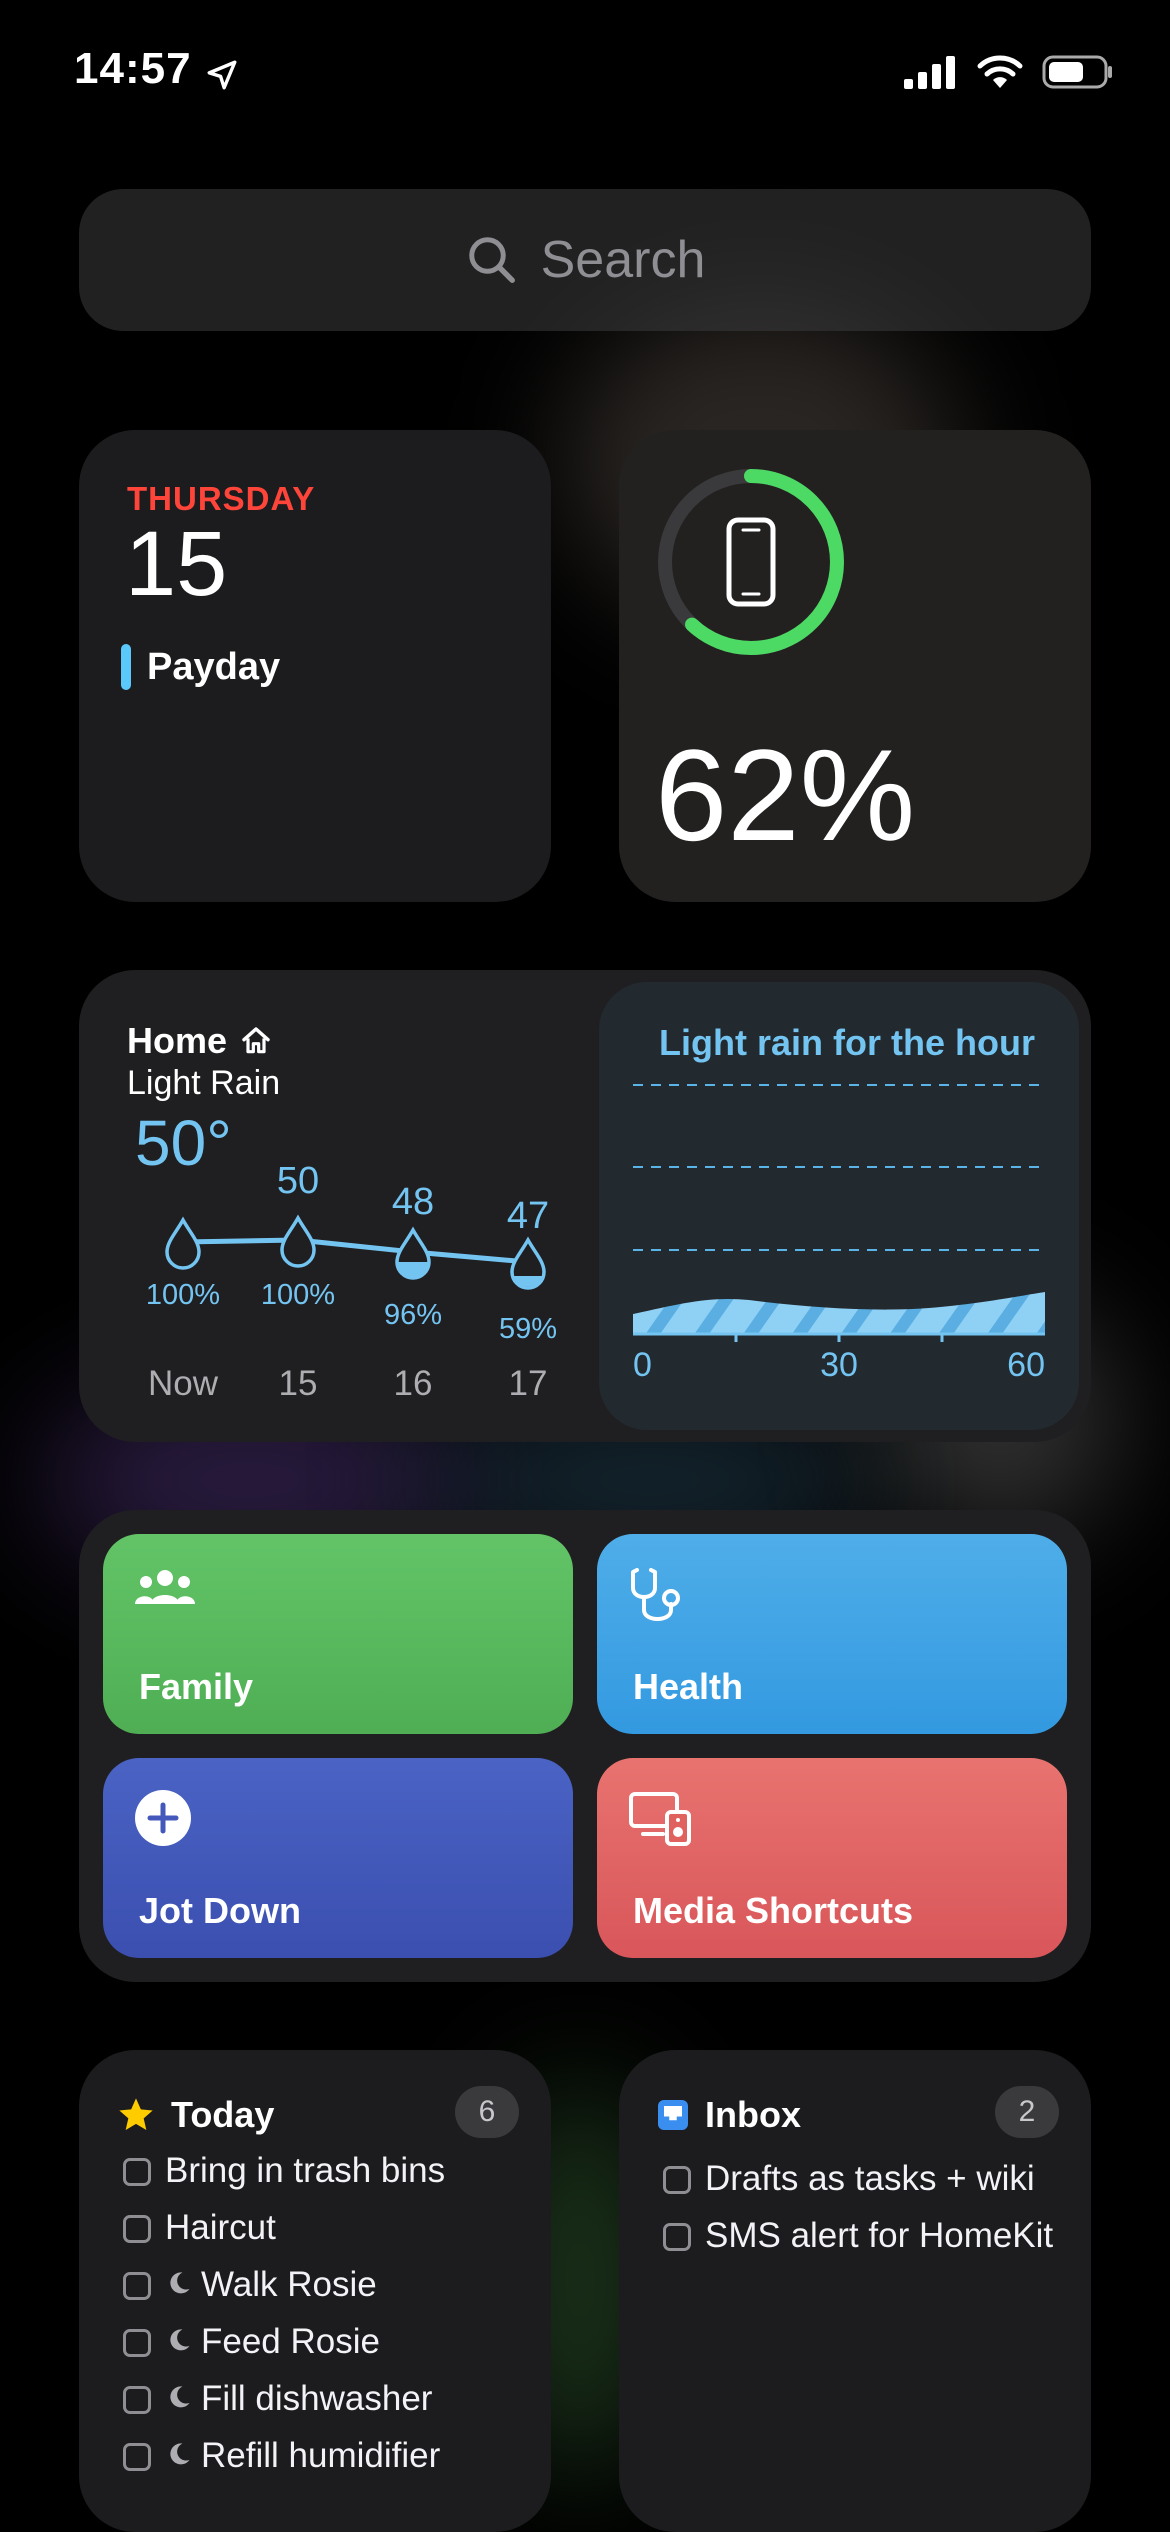 This screenshot has width=1170, height=2532. What do you see at coordinates (1026, 1365) in the screenshot?
I see `rain-axis-60: 60` at bounding box center [1026, 1365].